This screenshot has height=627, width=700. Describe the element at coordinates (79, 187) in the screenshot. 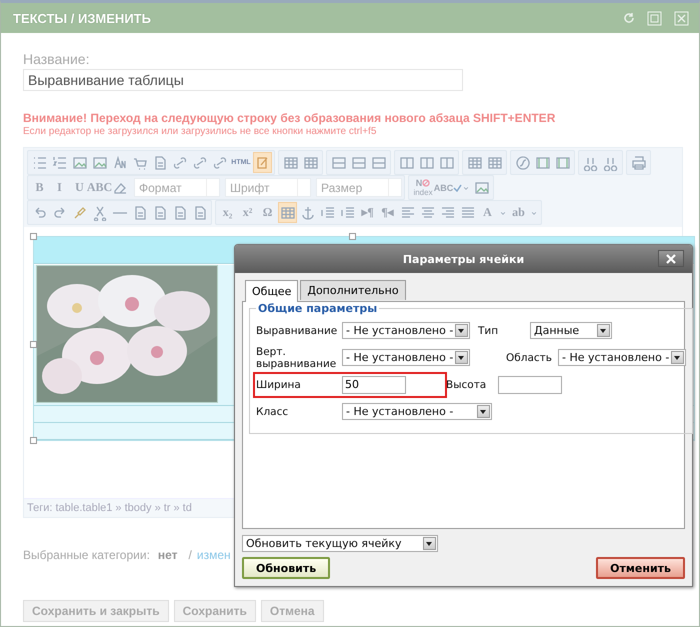

I see `toolbar-button: U` at that location.